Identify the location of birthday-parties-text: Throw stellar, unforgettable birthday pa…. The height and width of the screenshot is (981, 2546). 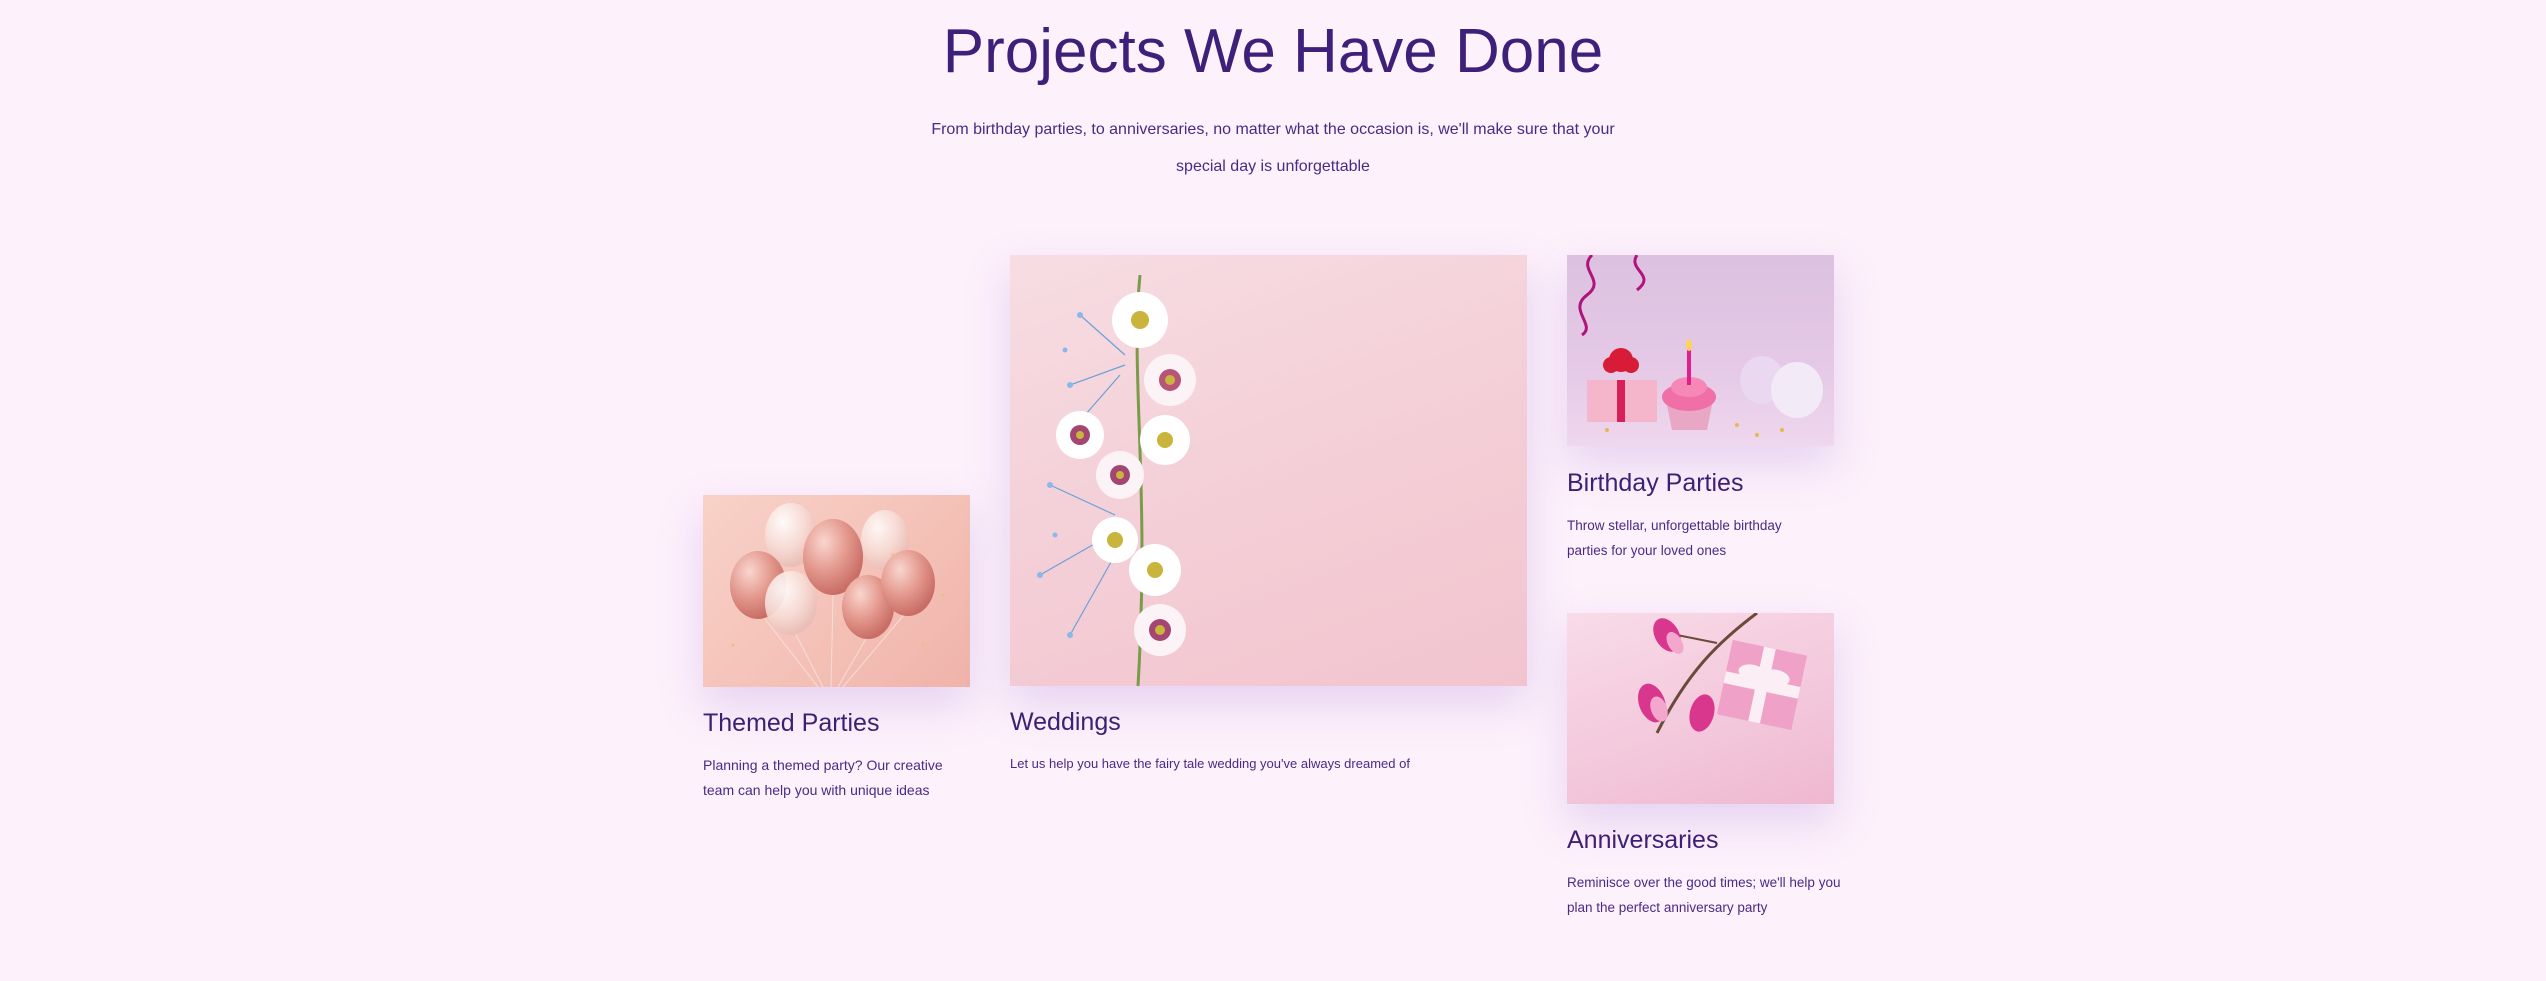
(1674, 538).